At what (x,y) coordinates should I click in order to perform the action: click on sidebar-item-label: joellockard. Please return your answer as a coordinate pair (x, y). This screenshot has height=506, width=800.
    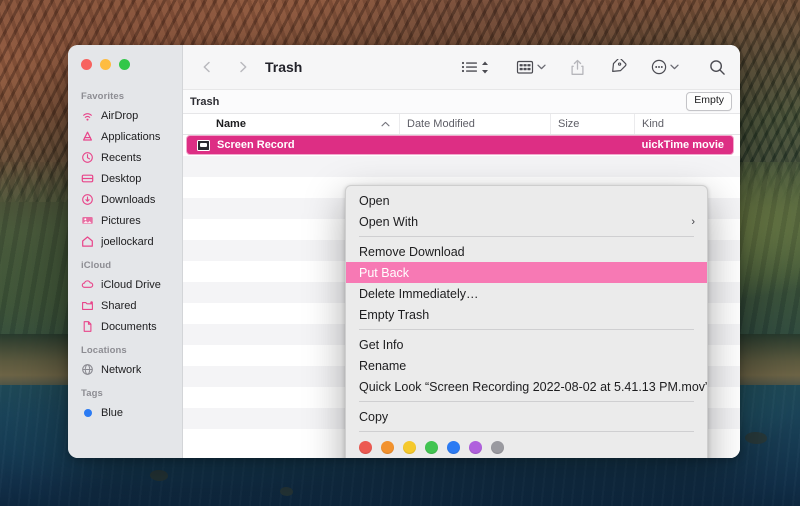
    Looking at the image, I should click on (127, 241).